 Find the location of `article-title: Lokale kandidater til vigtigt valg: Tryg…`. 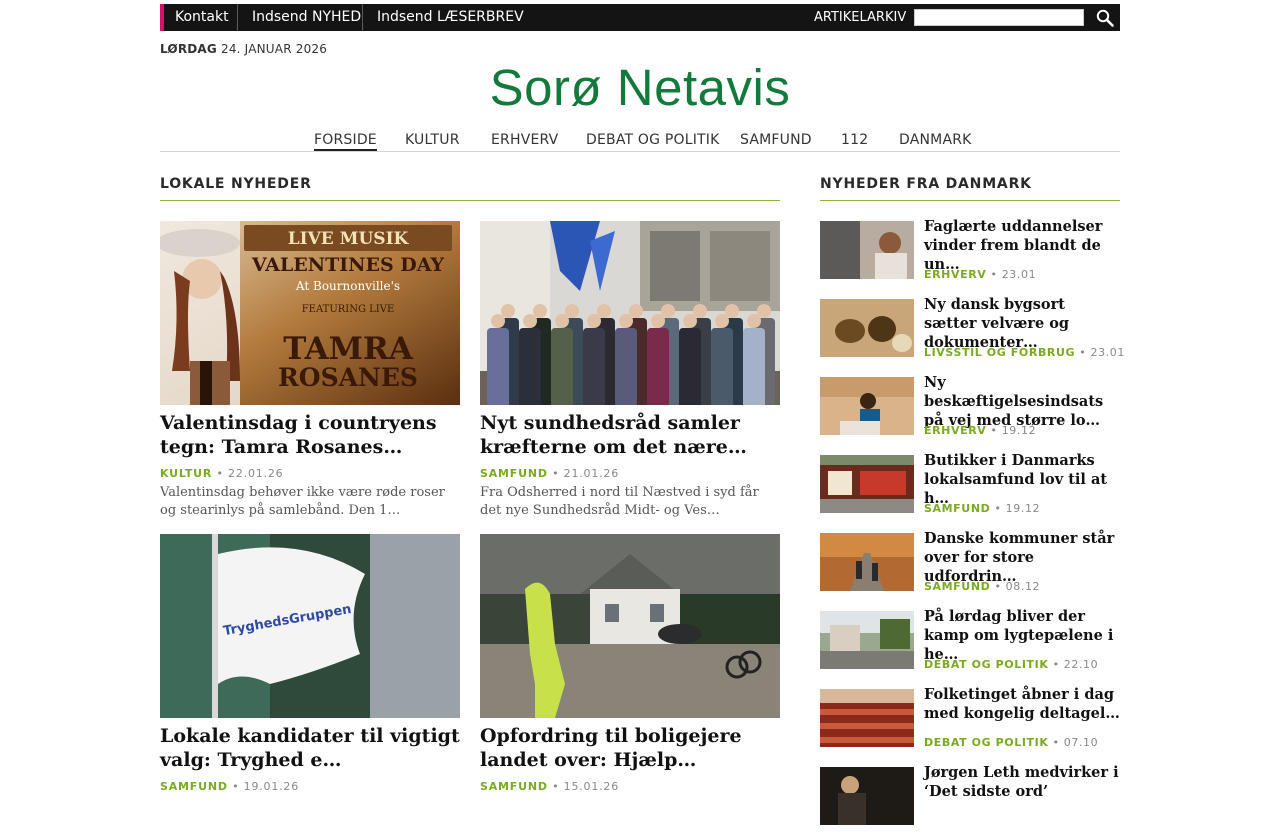

article-title: Lokale kandidater til vigtigt valg: Tryg… is located at coordinates (310, 748).